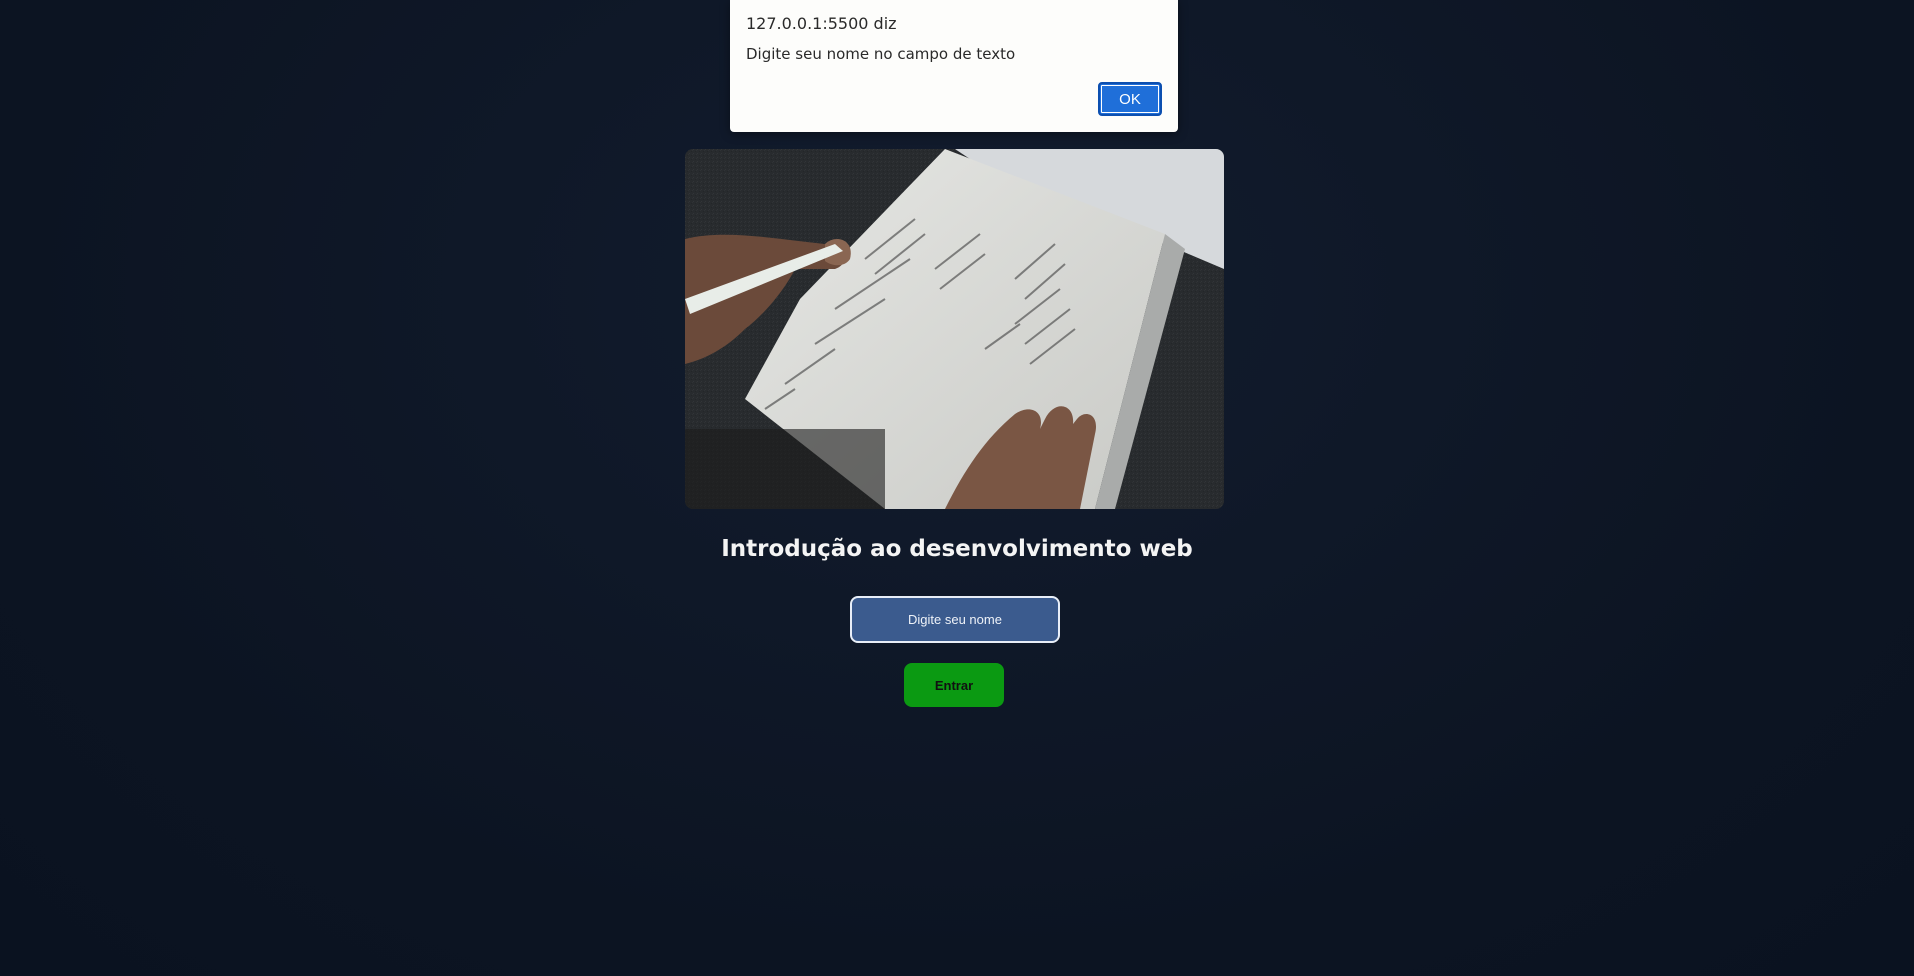 This screenshot has width=1914, height=976. I want to click on hero-image, so click(954, 329).